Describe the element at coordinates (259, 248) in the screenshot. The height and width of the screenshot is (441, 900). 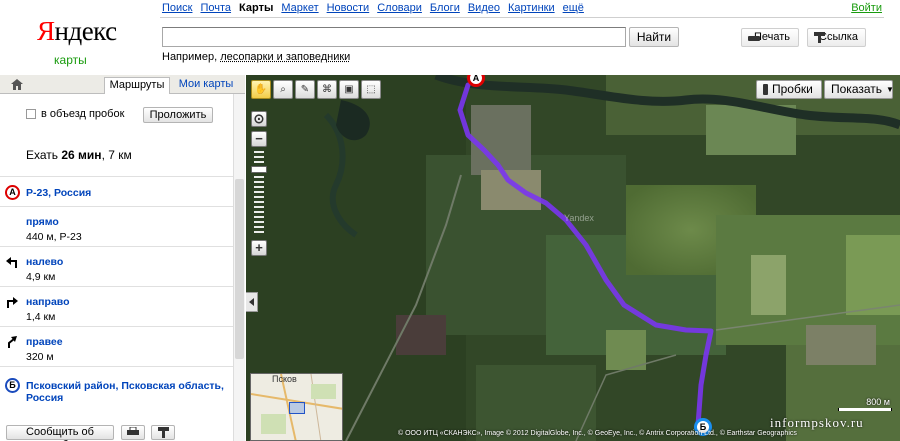
I see `zoom-plus-button: +` at that location.